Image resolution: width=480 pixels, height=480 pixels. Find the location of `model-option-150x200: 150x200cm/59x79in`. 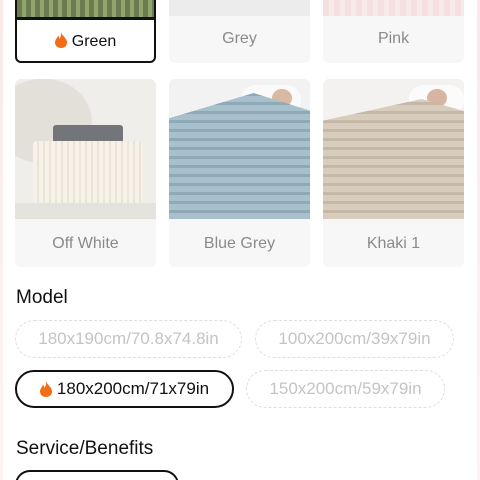

model-option-150x200: 150x200cm/59x79in is located at coordinates (345, 389).